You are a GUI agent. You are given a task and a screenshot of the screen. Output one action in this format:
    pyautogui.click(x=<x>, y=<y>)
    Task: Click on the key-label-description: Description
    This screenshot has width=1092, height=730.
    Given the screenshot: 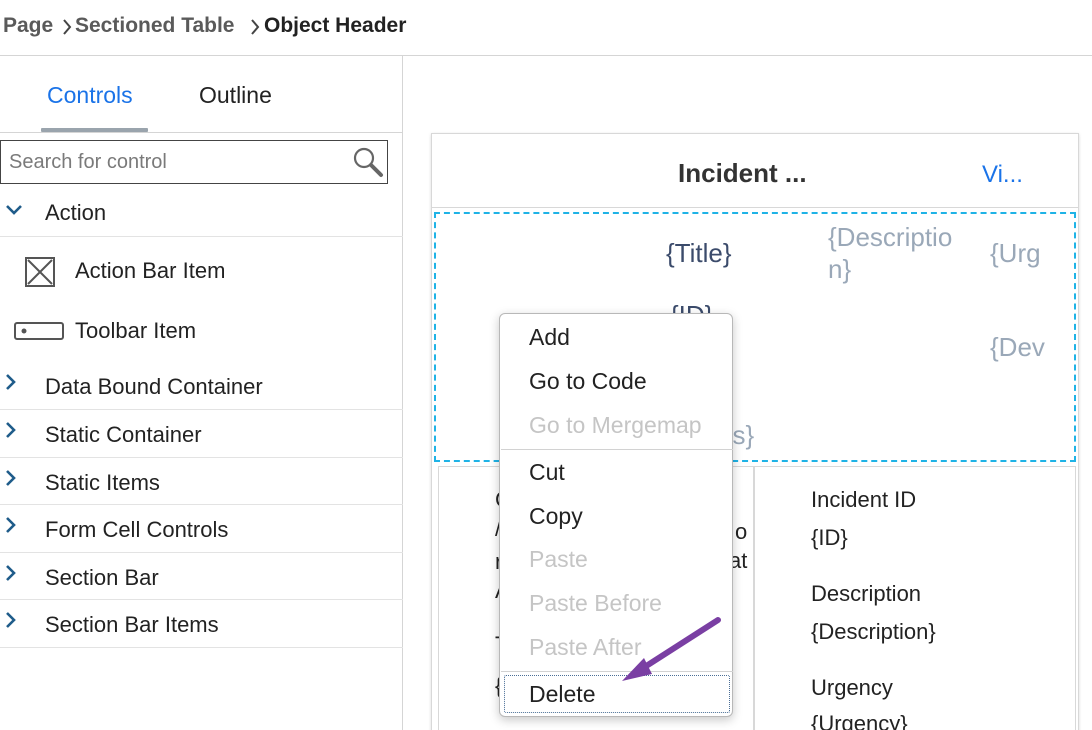 What is the action you would take?
    pyautogui.click(x=866, y=593)
    